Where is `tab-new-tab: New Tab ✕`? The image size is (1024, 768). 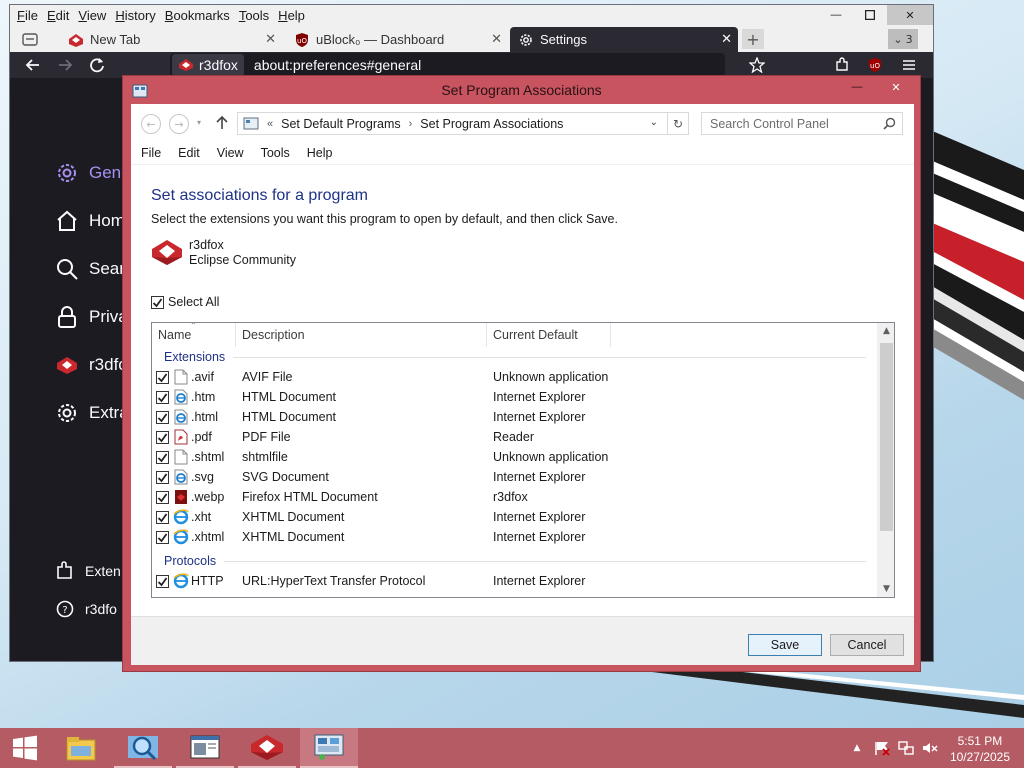
tab-new-tab: New Tab ✕ is located at coordinates (171, 39).